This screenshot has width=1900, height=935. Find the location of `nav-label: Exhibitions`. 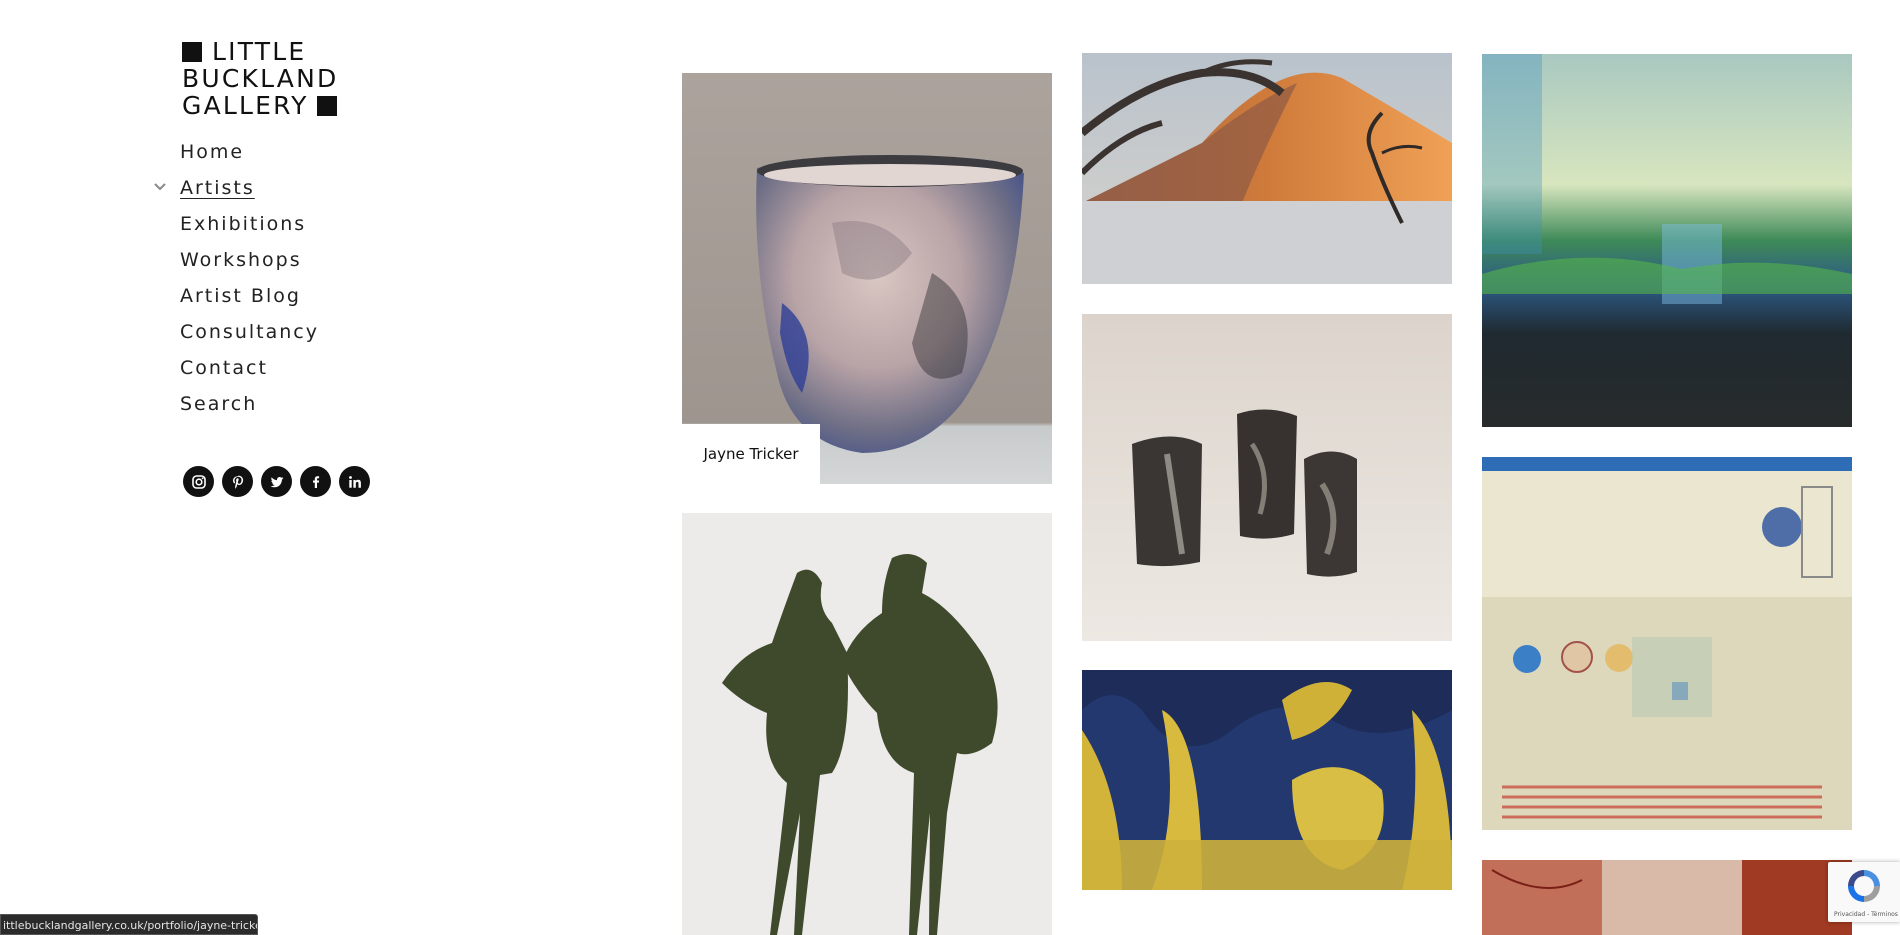

nav-label: Exhibitions is located at coordinates (243, 224).